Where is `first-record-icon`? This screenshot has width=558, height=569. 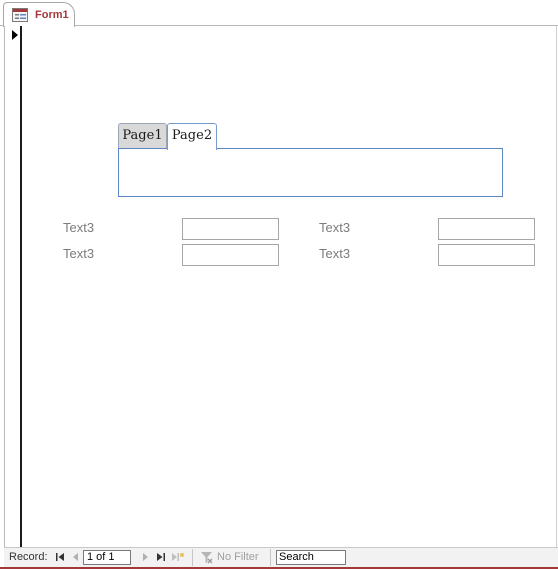
first-record-icon is located at coordinates (60, 557).